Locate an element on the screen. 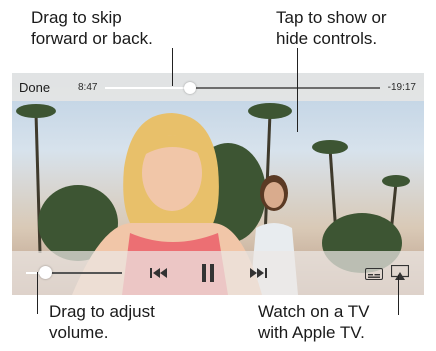  fast-forward-button is located at coordinates (258, 273).